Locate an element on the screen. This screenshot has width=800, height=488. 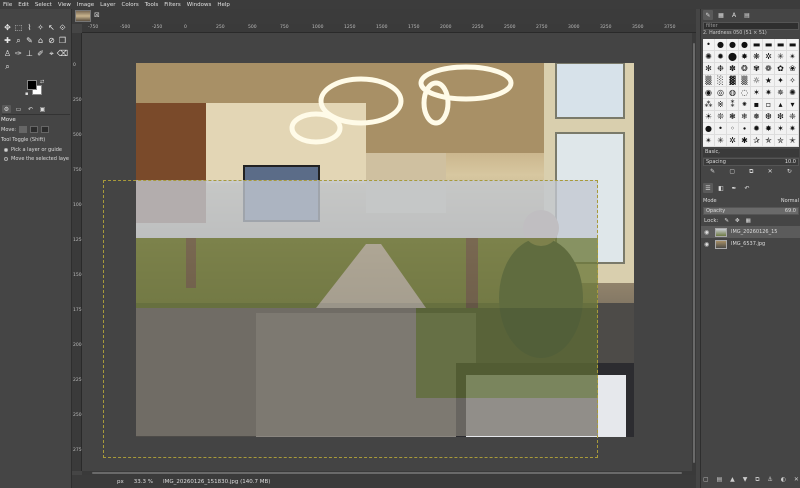
brush-icon: ✵ is located at coordinates (781, 93).